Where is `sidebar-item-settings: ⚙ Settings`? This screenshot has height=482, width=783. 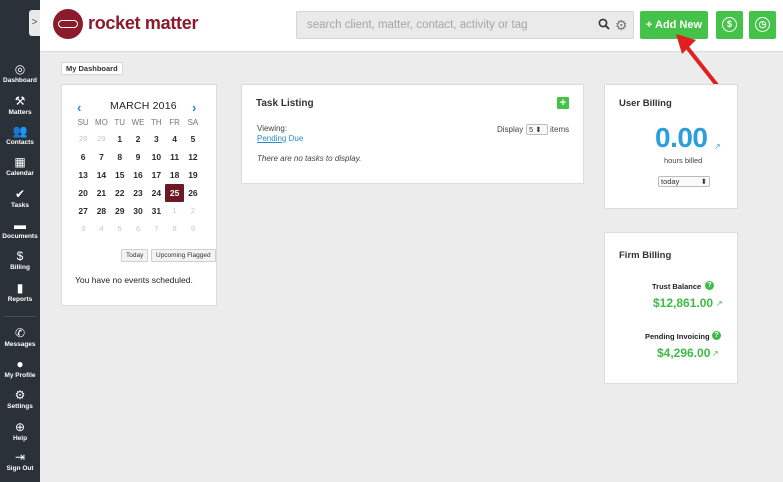
sidebar-item-settings: ⚙ Settings is located at coordinates (20, 399).